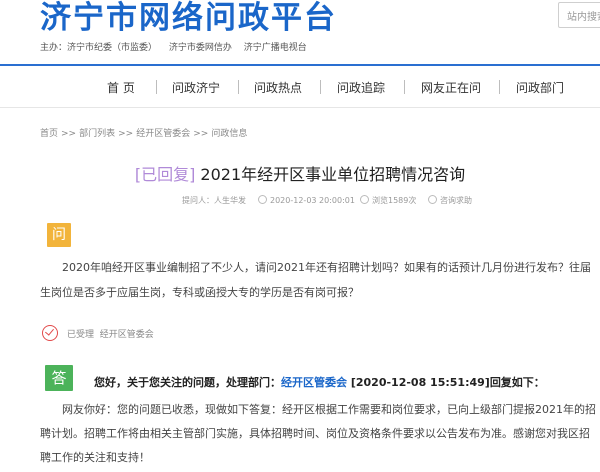 The width and height of the screenshot is (600, 472). Describe the element at coordinates (333, 174) in the screenshot. I see `question-title: 2021年经开区事业单位招聘情况咨询` at that location.